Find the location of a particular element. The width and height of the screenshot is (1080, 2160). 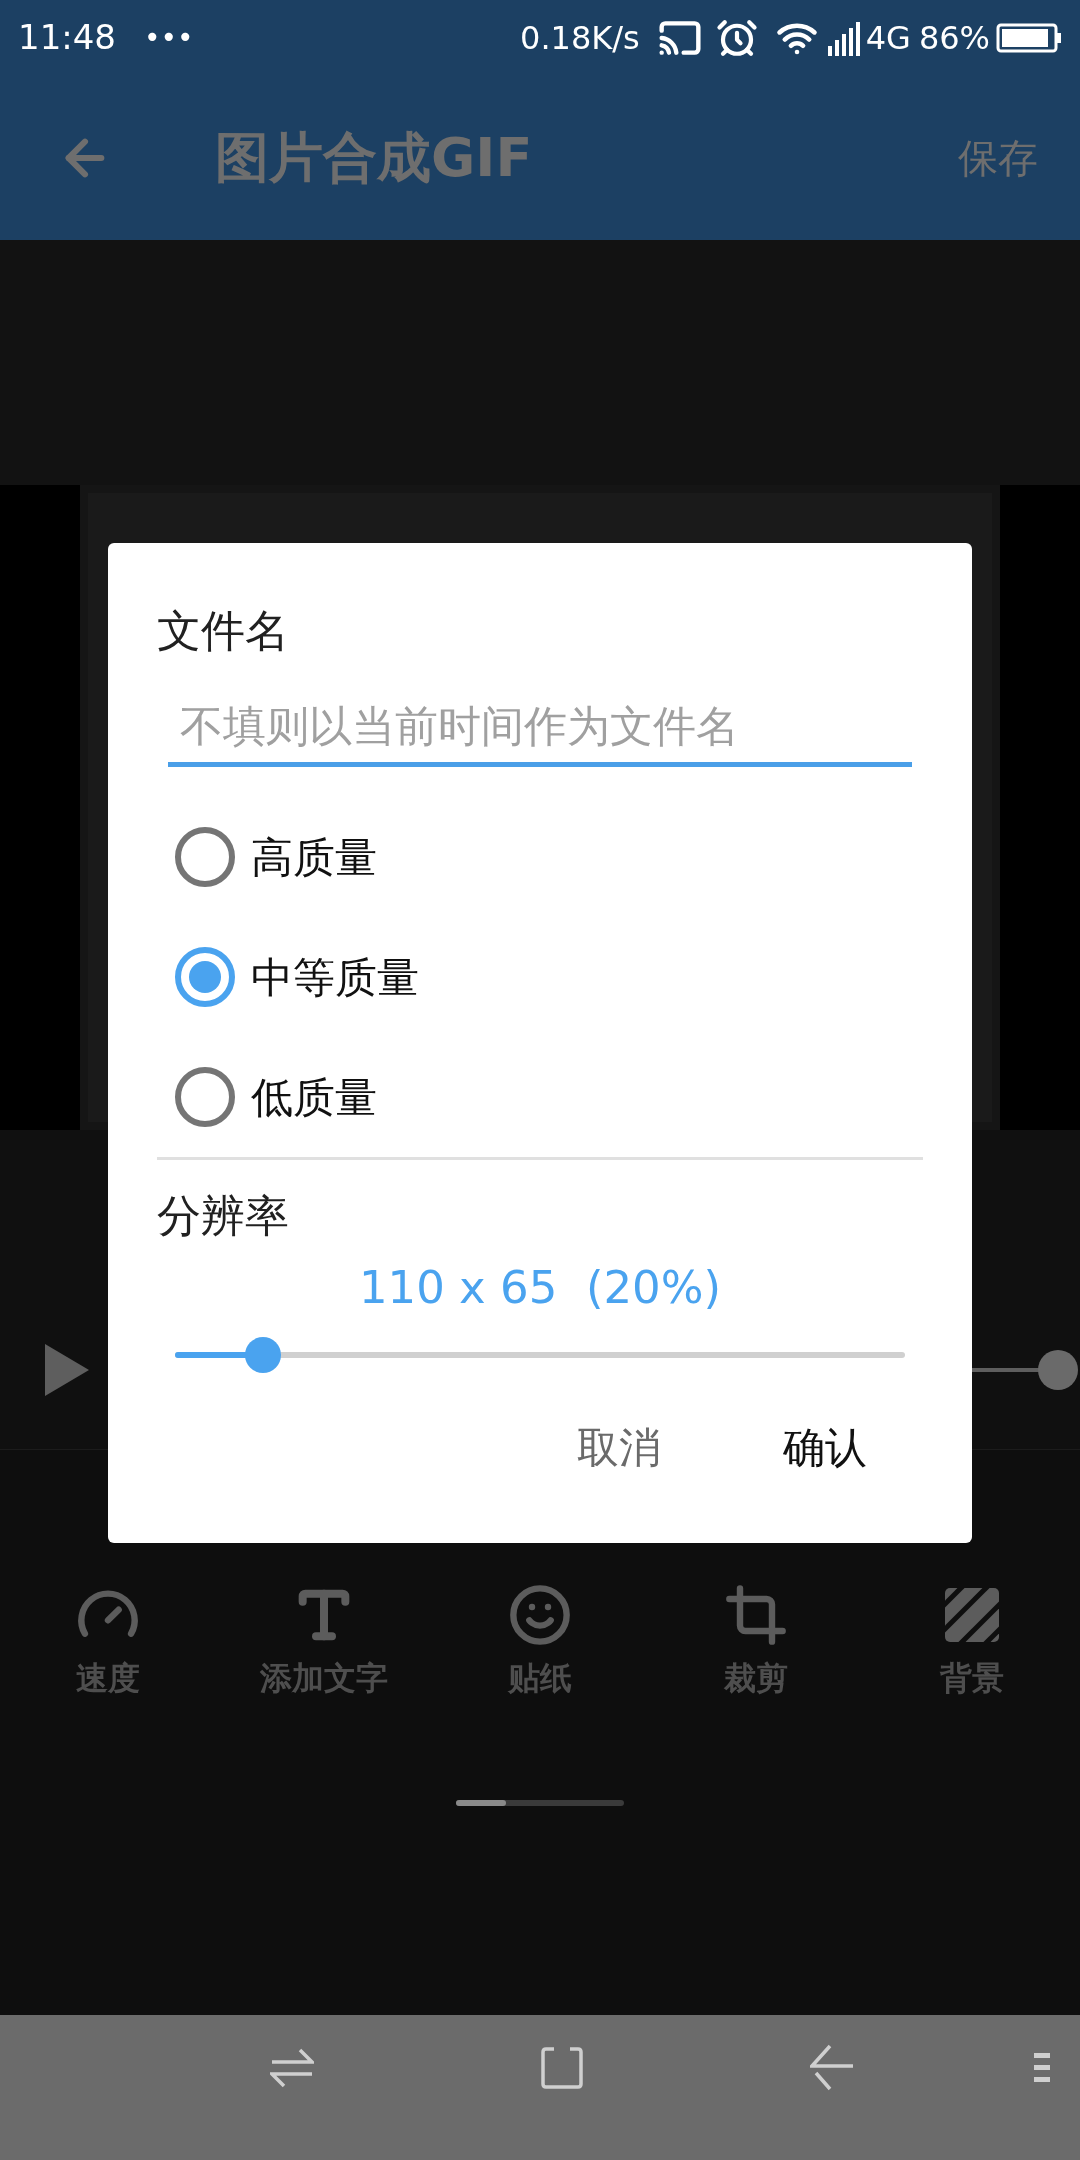

battery-percent: 86% is located at coordinates (954, 38).